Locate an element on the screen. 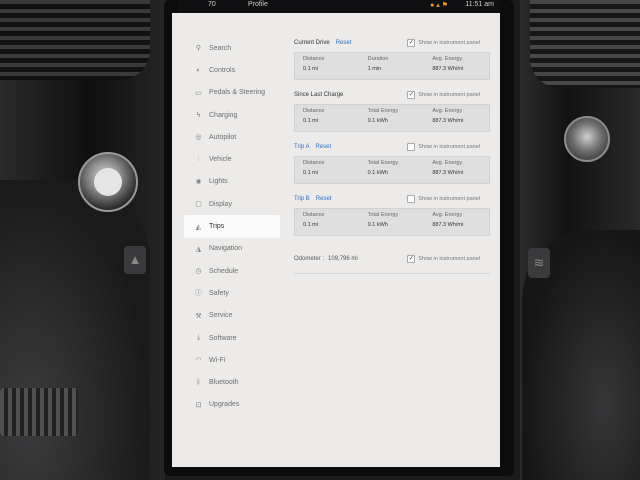  divider is located at coordinates (392, 273).